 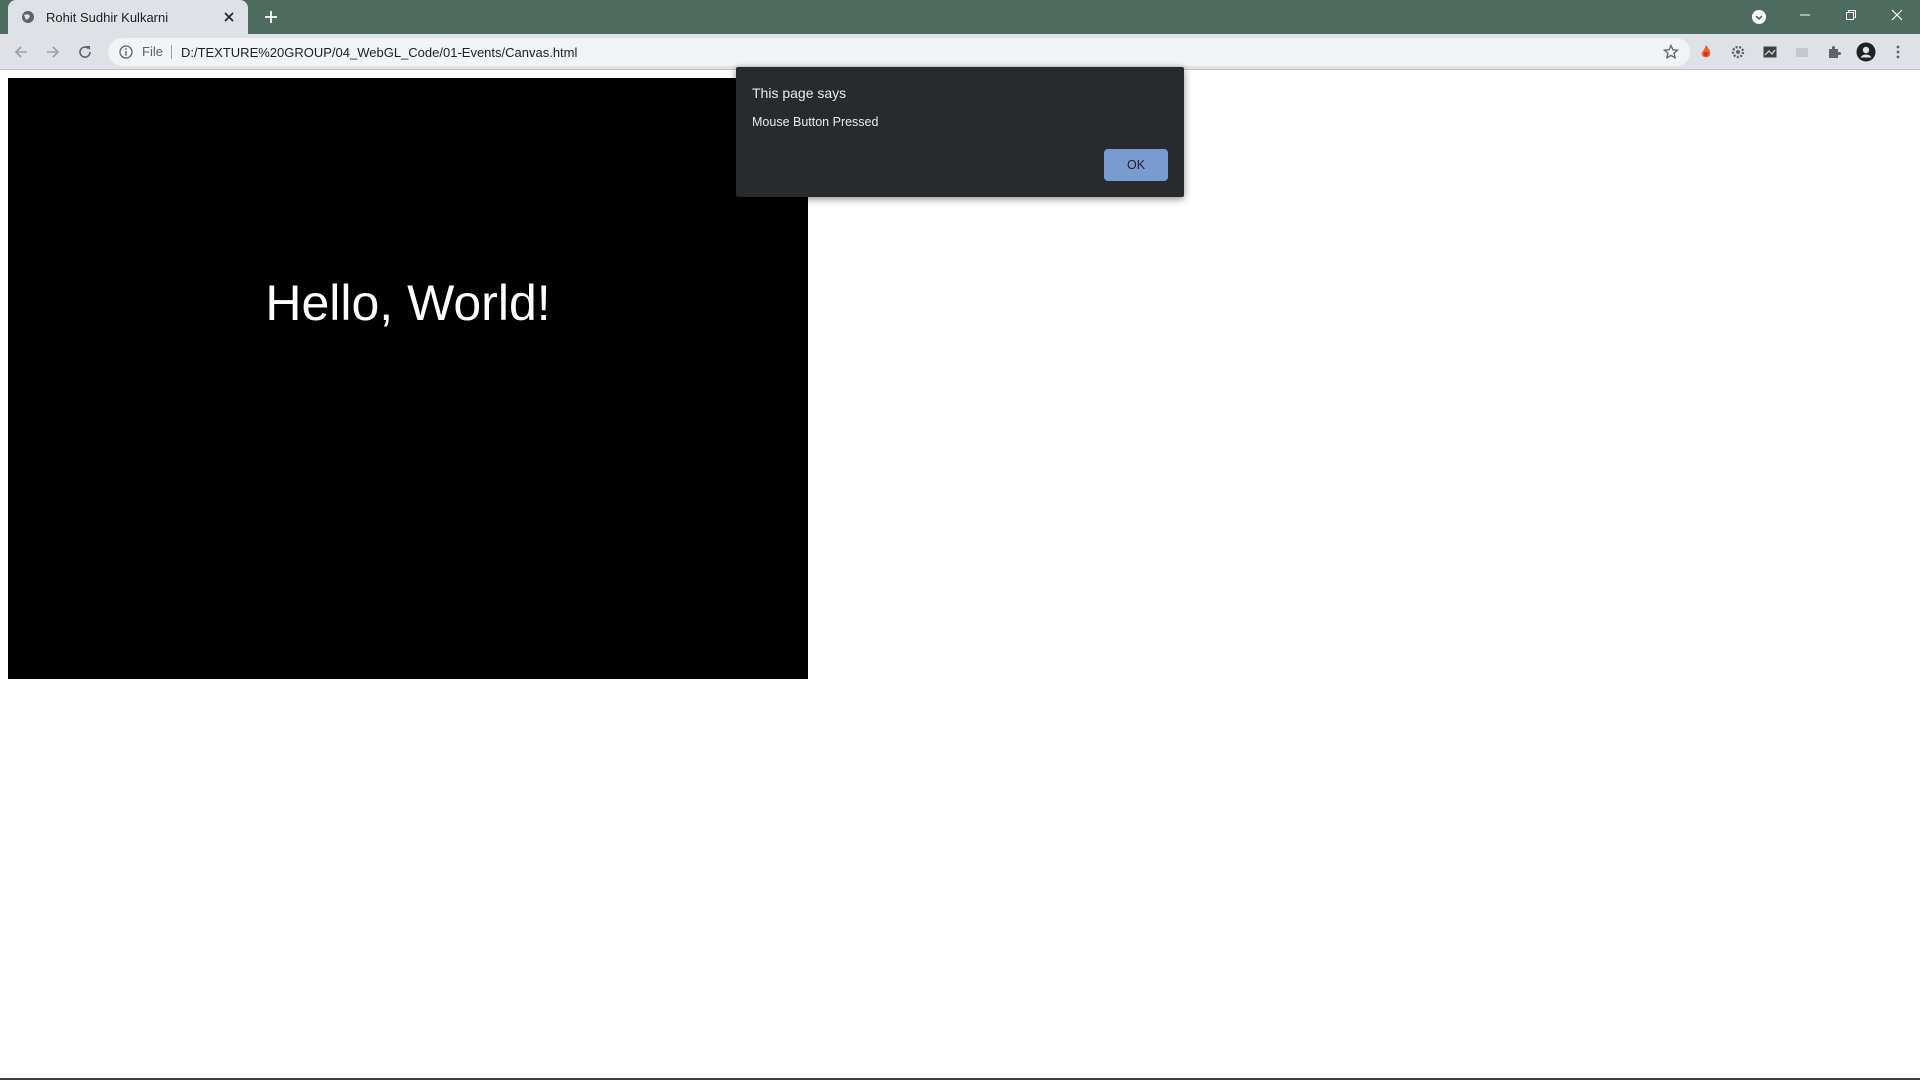 What do you see at coordinates (1834, 52) in the screenshot?
I see `puzzle-icon` at bounding box center [1834, 52].